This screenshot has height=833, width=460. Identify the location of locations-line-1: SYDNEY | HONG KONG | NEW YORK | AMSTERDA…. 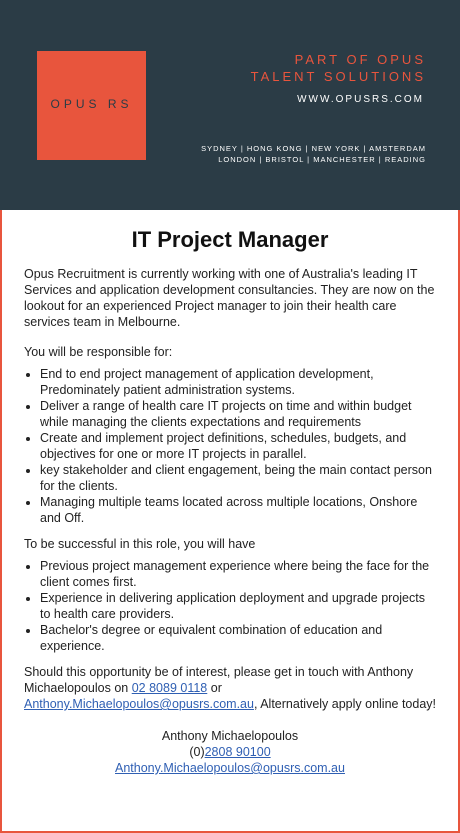
(313, 148).